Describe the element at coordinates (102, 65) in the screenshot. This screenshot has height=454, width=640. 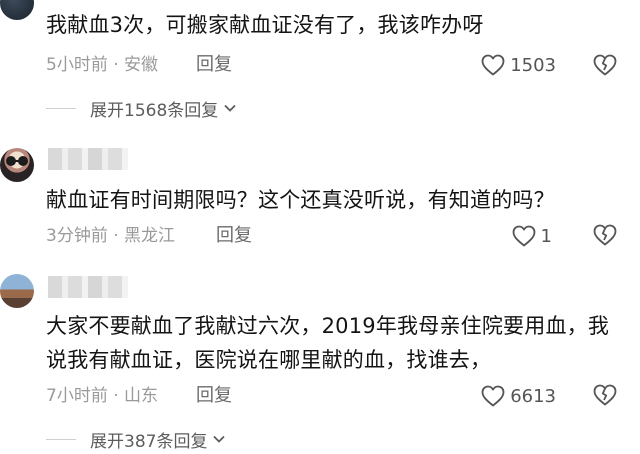
I see `comment-meta: 5小时前 · 安徽` at that location.